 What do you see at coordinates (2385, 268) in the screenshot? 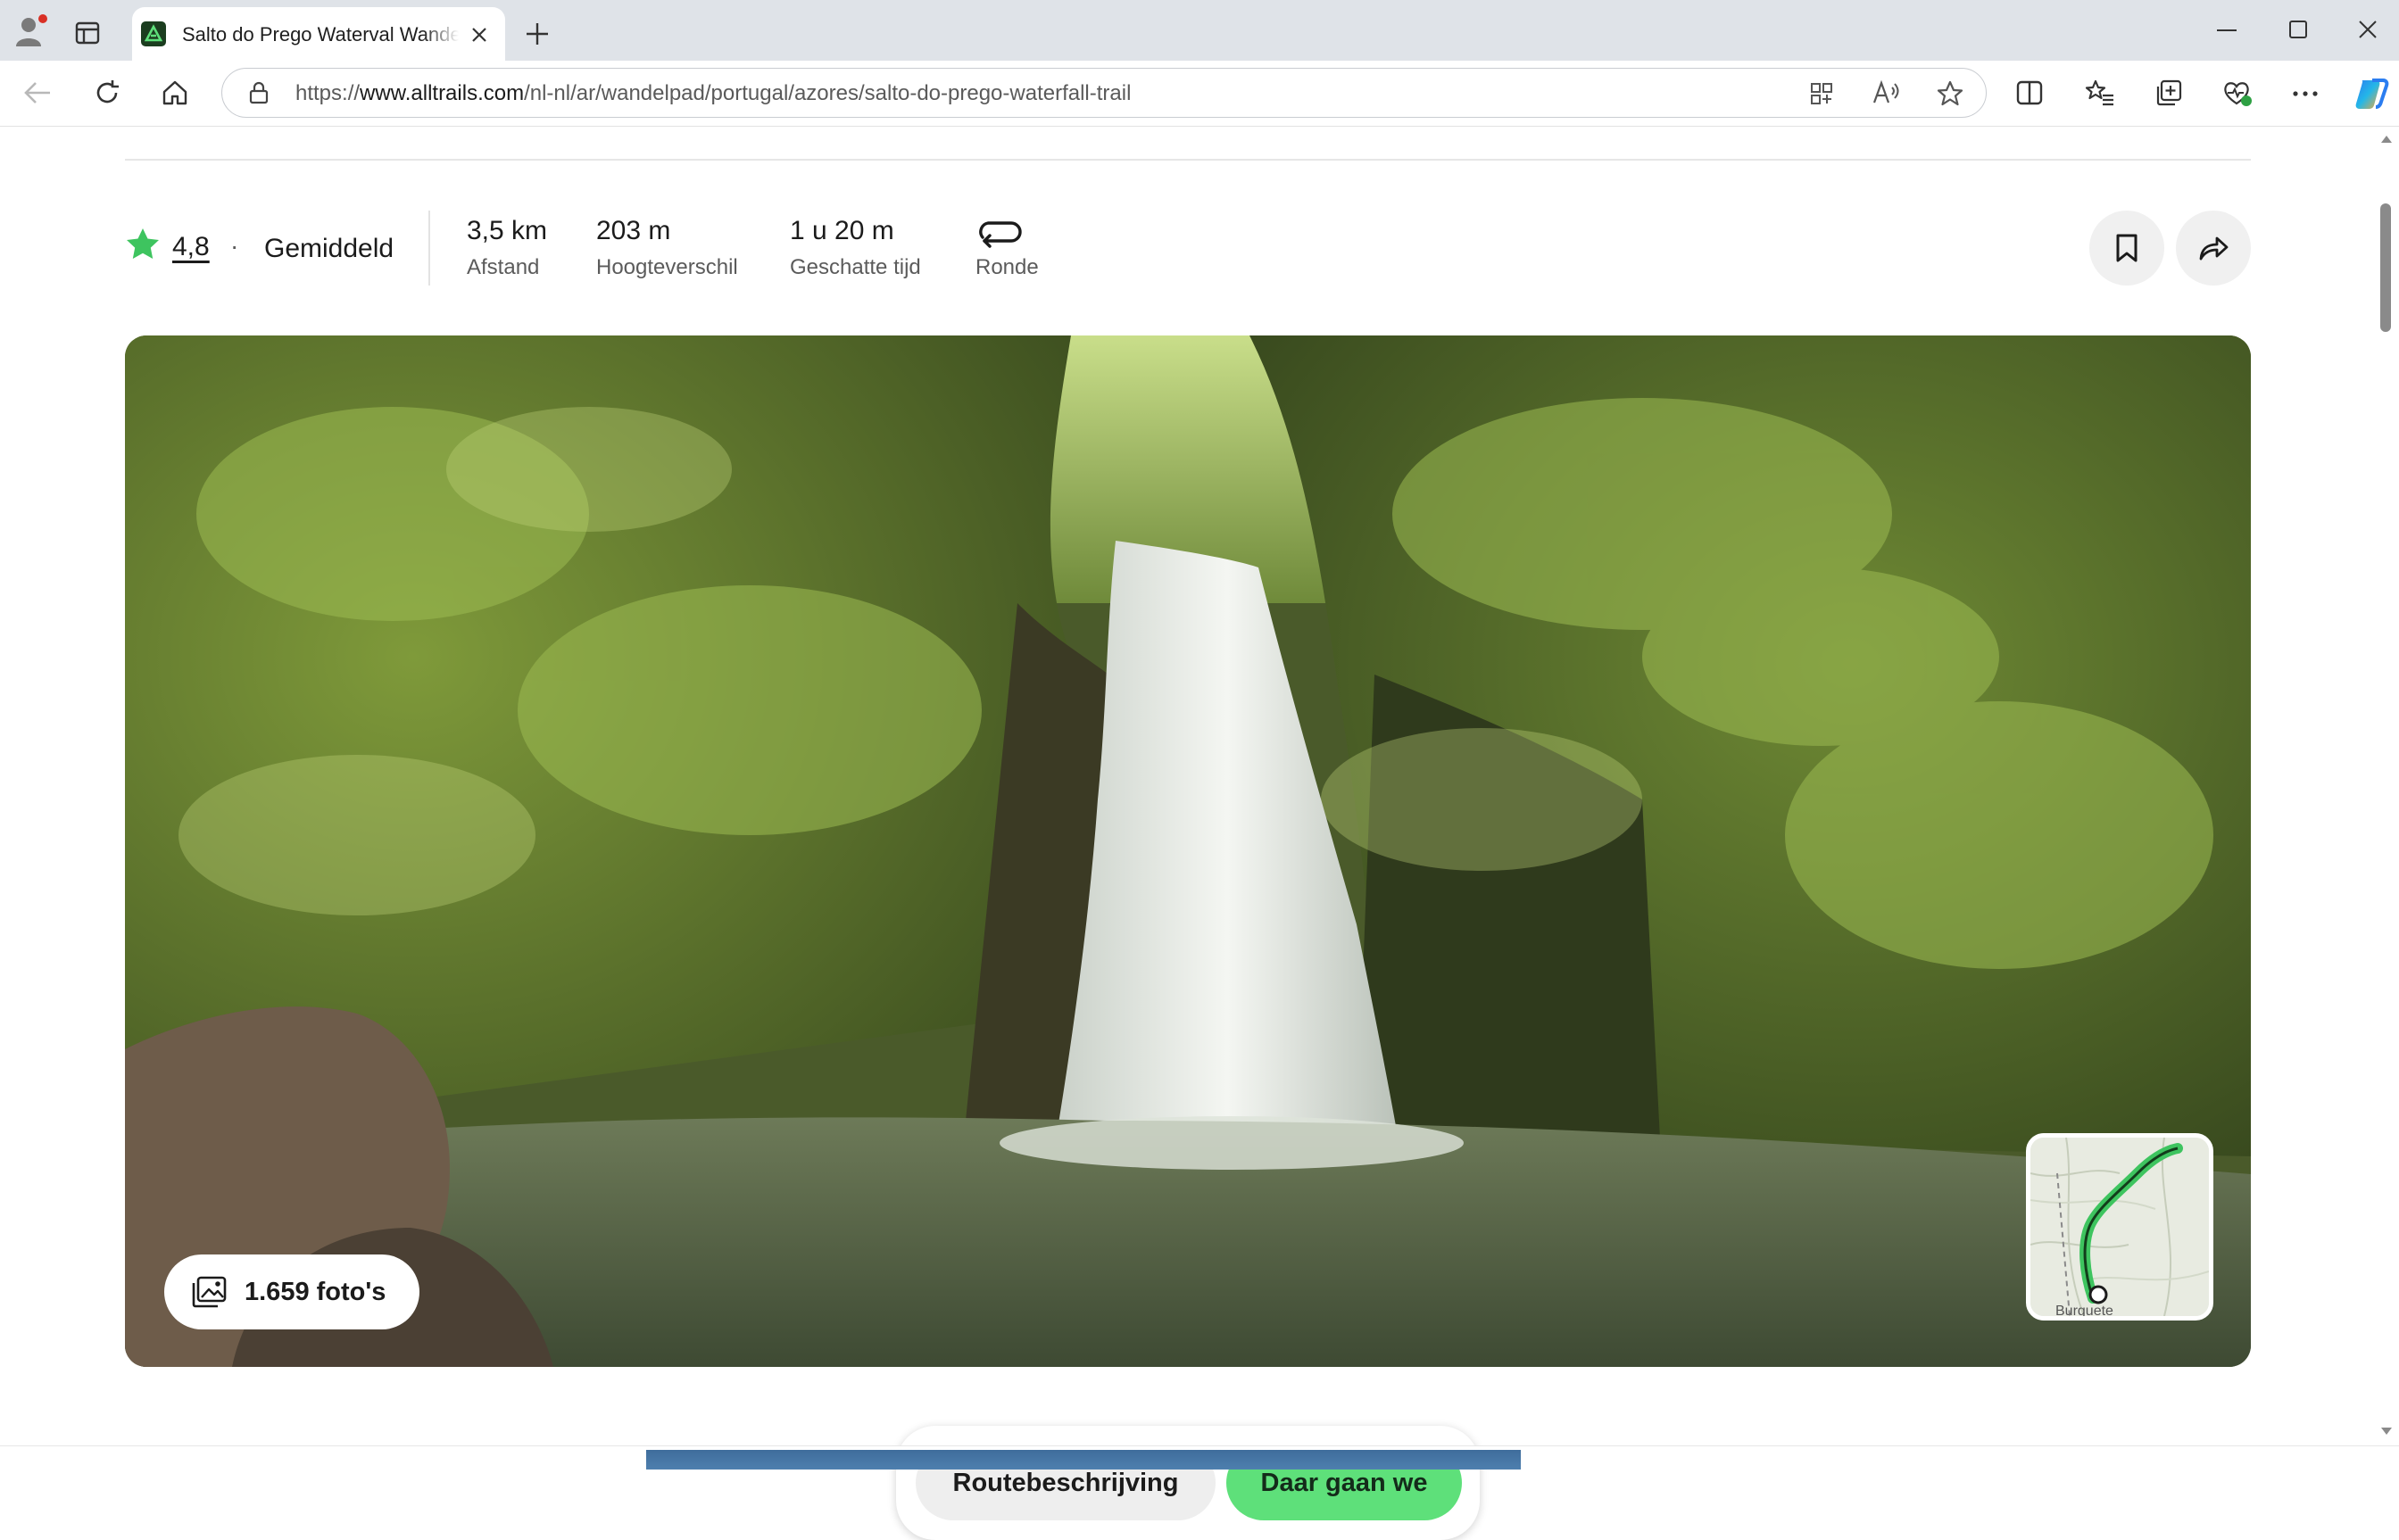
I see `scroll-thumb` at bounding box center [2385, 268].